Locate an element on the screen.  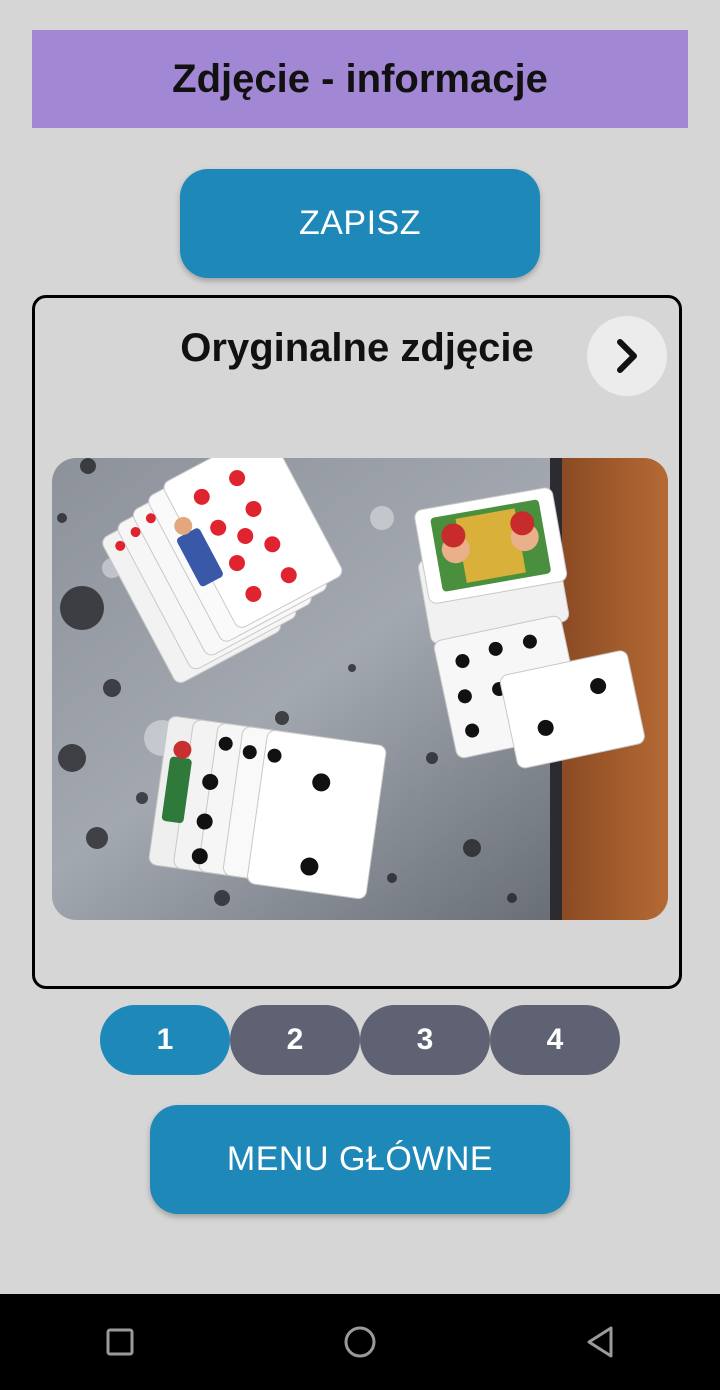
circle-icon is located at coordinates (360, 1342).